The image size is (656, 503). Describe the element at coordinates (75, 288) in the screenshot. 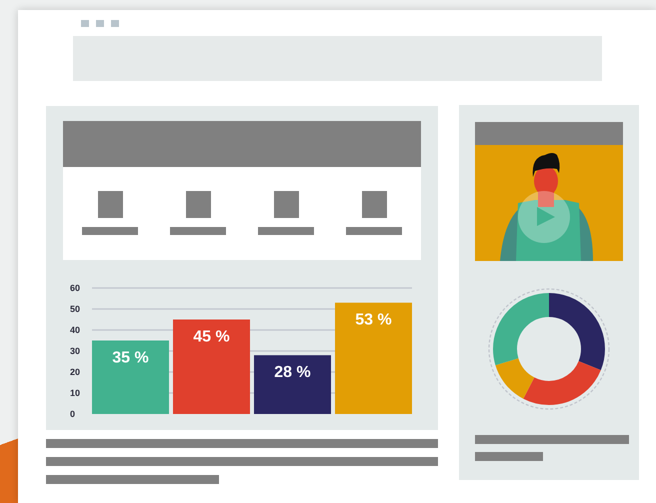

I see `axis-label: 60` at that location.